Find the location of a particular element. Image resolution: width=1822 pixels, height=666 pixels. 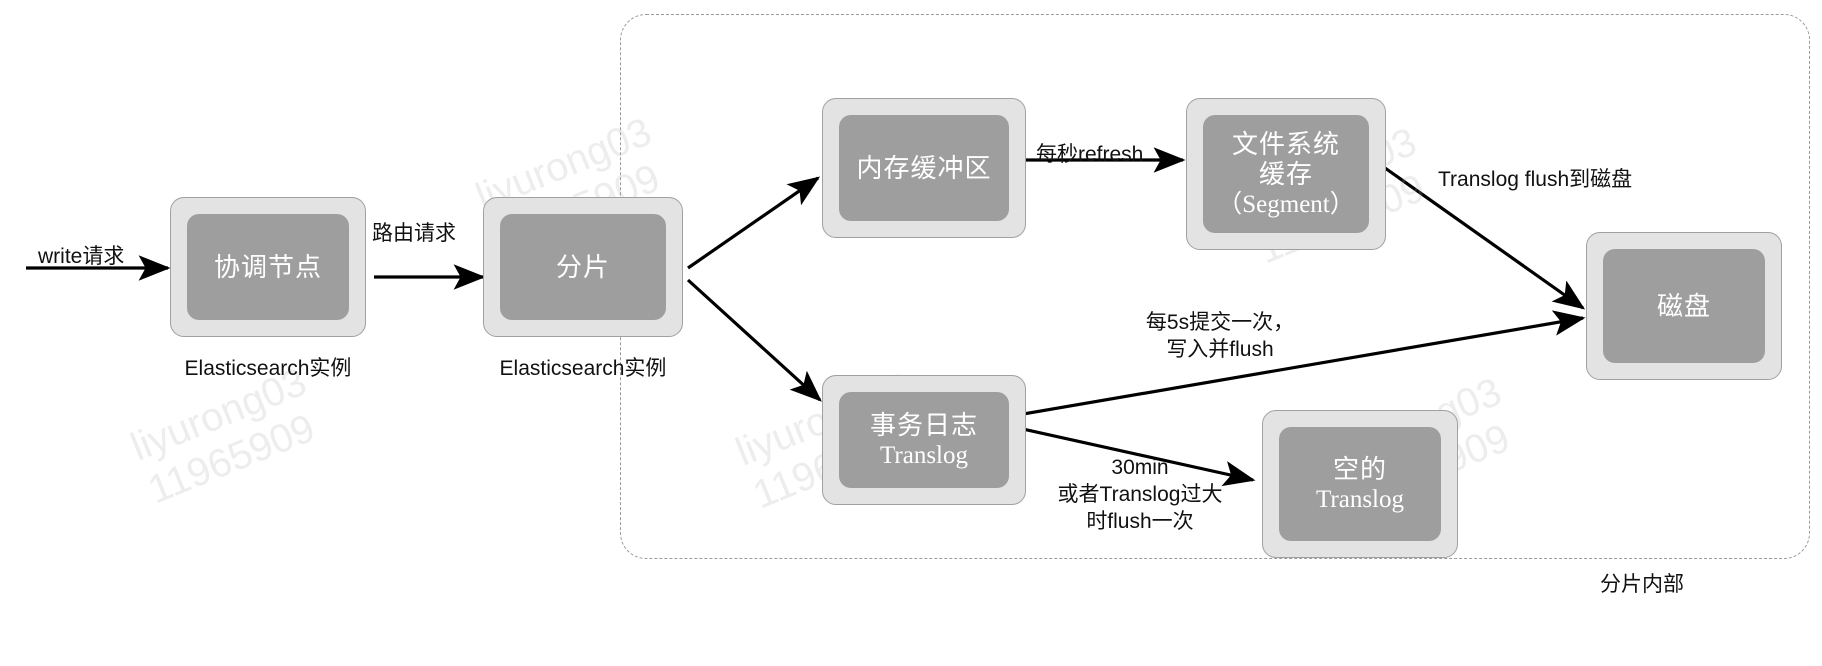

edge-label-flush-30min: 30min 或者Translog过大 时flush一次 is located at coordinates (1140, 495).